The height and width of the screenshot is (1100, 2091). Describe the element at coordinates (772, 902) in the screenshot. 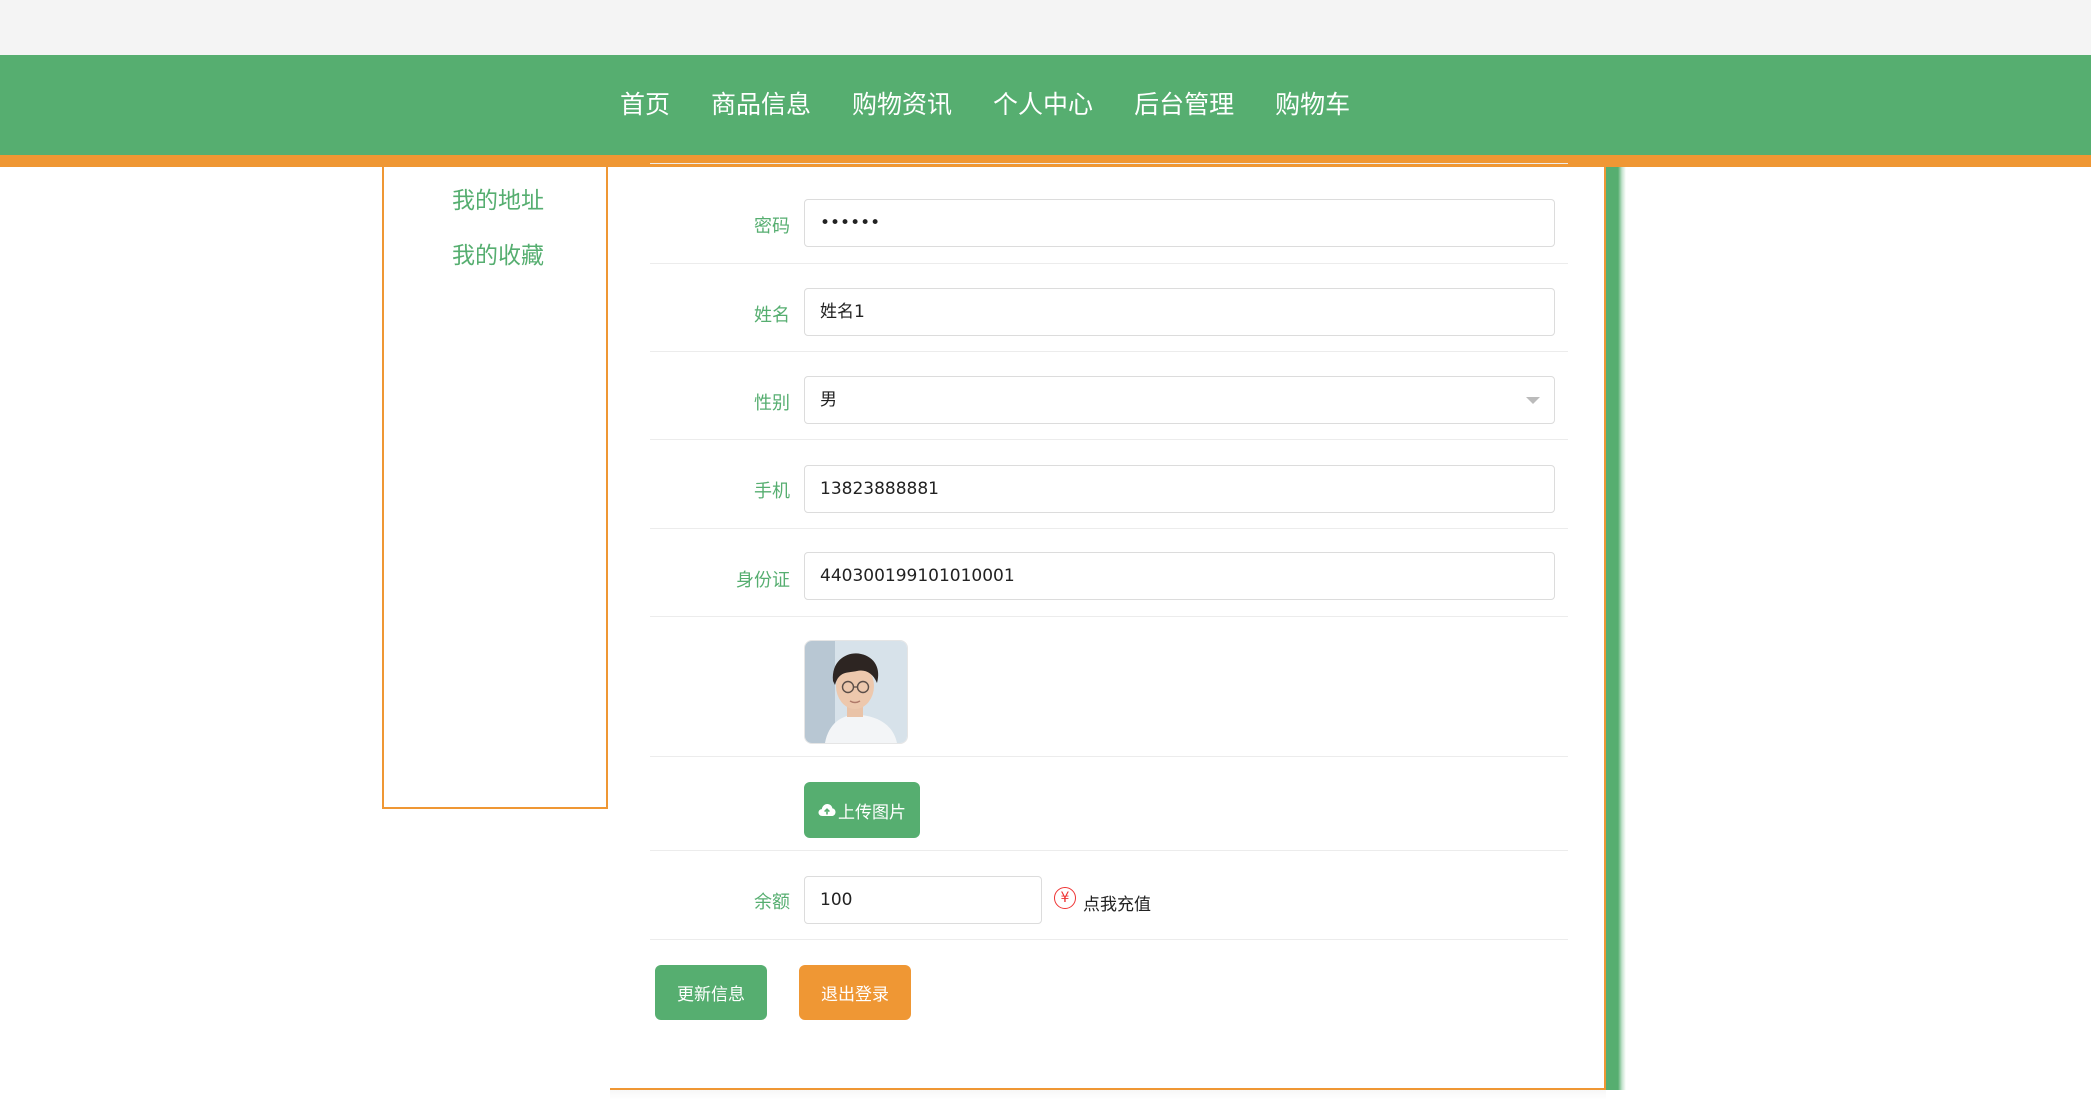

I see `balance-label: 余额` at that location.